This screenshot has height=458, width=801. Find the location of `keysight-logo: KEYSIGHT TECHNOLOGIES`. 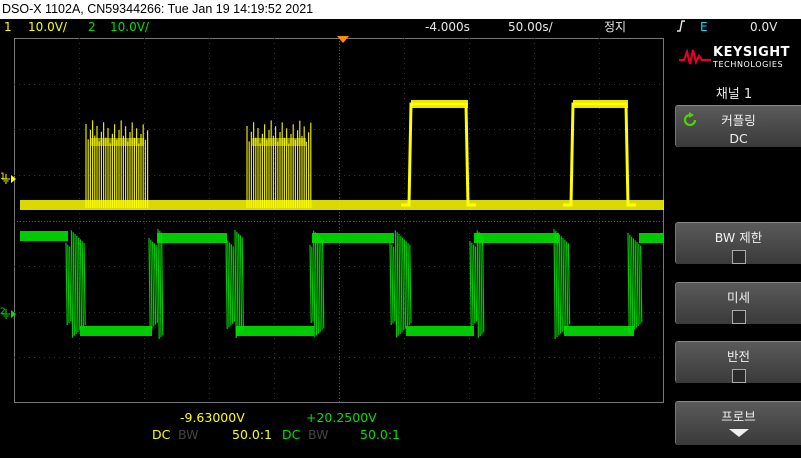

keysight-logo: KEYSIGHT TECHNOLOGIES is located at coordinates (739, 57).